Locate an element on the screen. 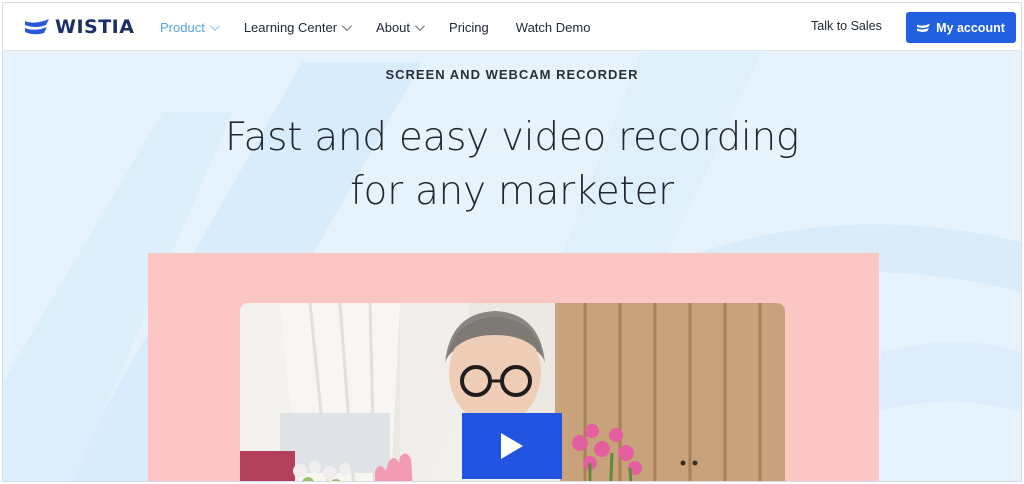  play-icon is located at coordinates (512, 446).